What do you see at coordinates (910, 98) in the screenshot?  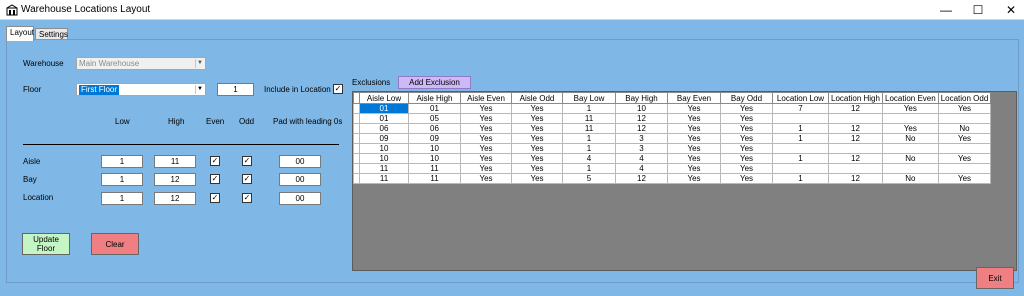 I see `column-header: Location Even` at bounding box center [910, 98].